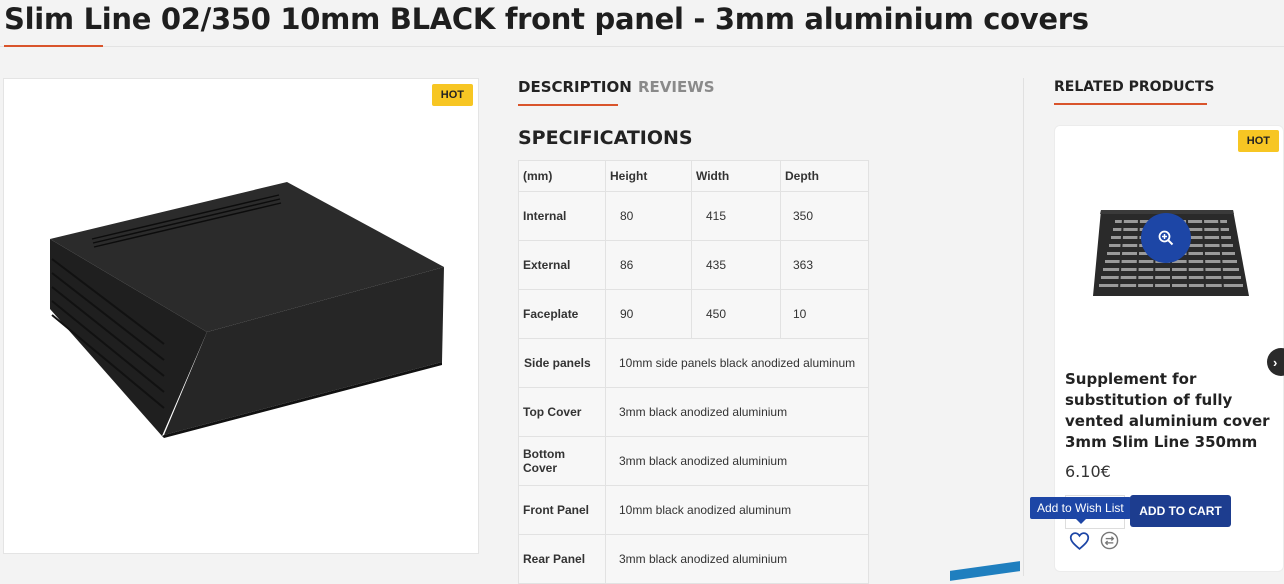 The width and height of the screenshot is (1284, 584). Describe the element at coordinates (1080, 510) in the screenshot. I see `wishlist-tooltip: Add to Wish List` at that location.